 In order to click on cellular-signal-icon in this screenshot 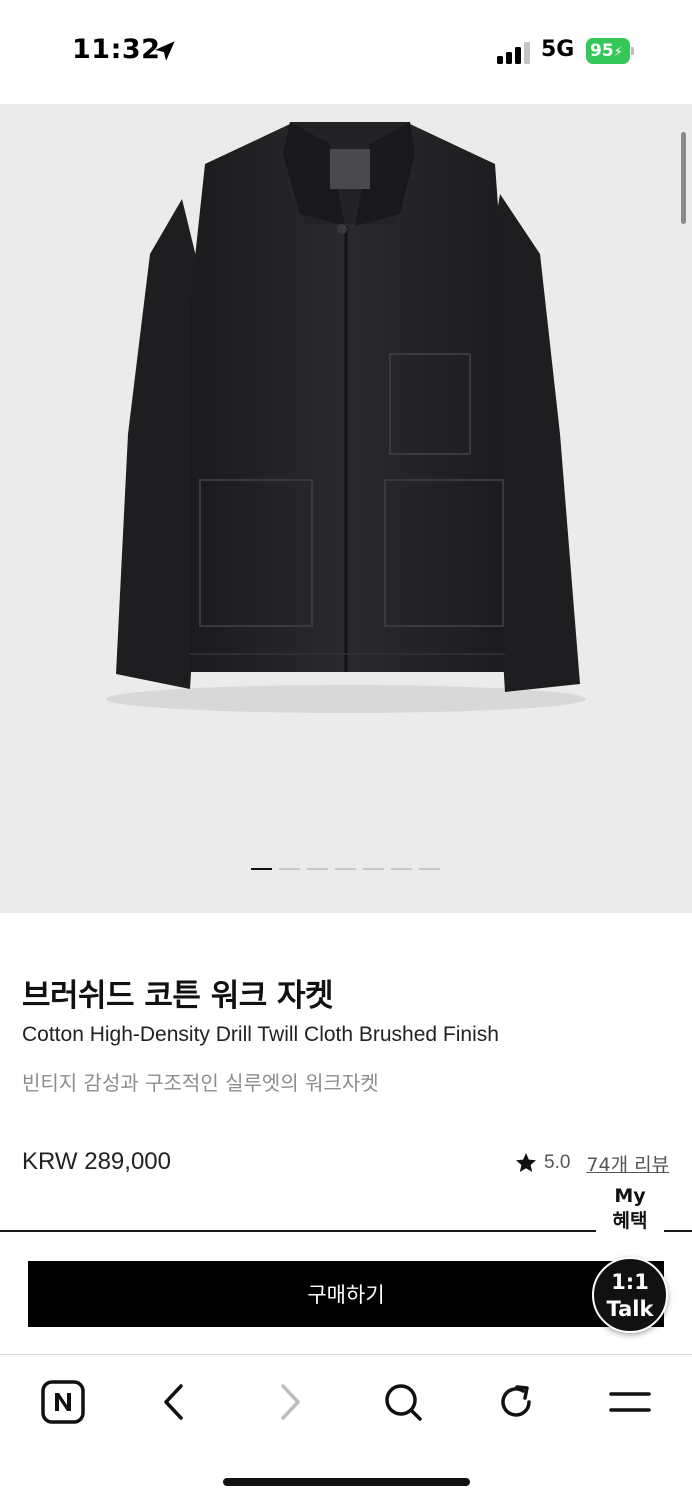, I will do `click(513, 53)`.